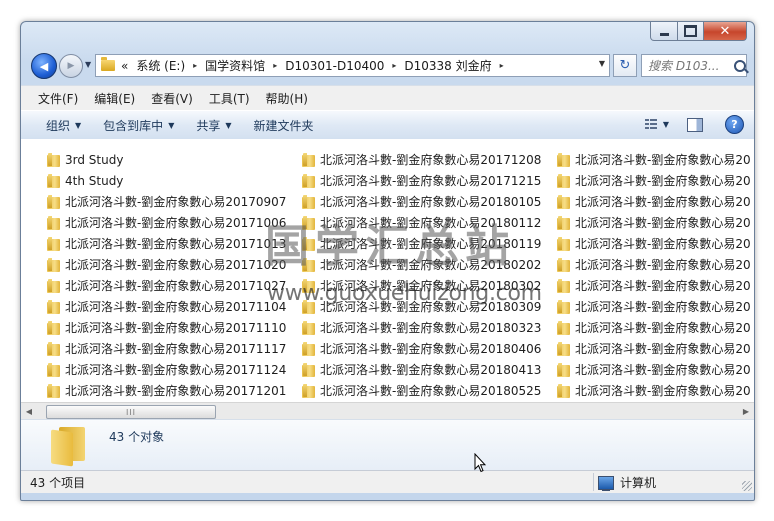 The width and height of the screenshot is (774, 521). Describe the element at coordinates (287, 98) in the screenshot. I see `menu-help: 帮助(H)` at that location.